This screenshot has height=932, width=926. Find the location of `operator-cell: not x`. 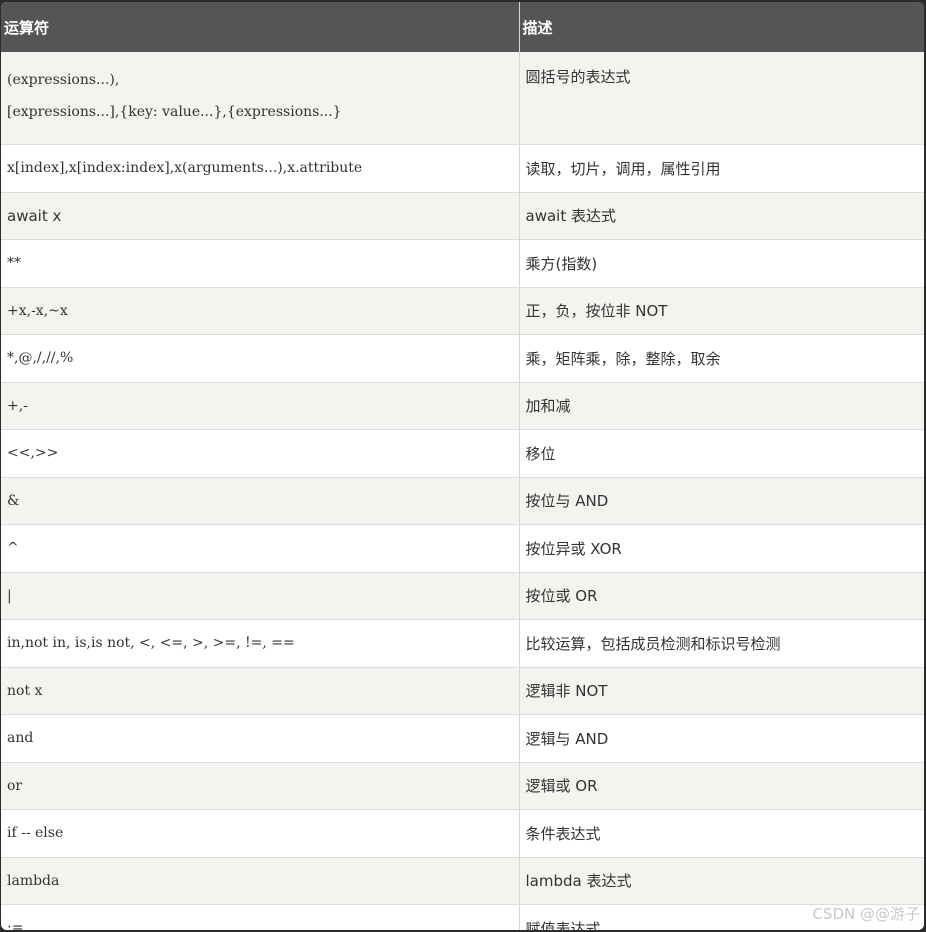

operator-cell: not x is located at coordinates (260, 691).